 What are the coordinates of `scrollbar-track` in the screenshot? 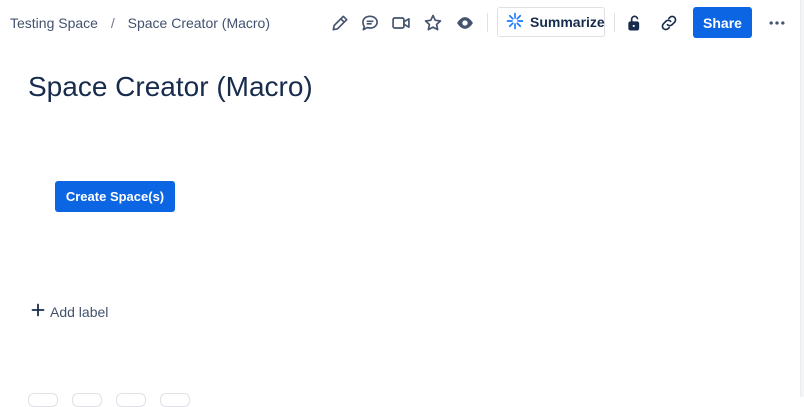 It's located at (802, 198).